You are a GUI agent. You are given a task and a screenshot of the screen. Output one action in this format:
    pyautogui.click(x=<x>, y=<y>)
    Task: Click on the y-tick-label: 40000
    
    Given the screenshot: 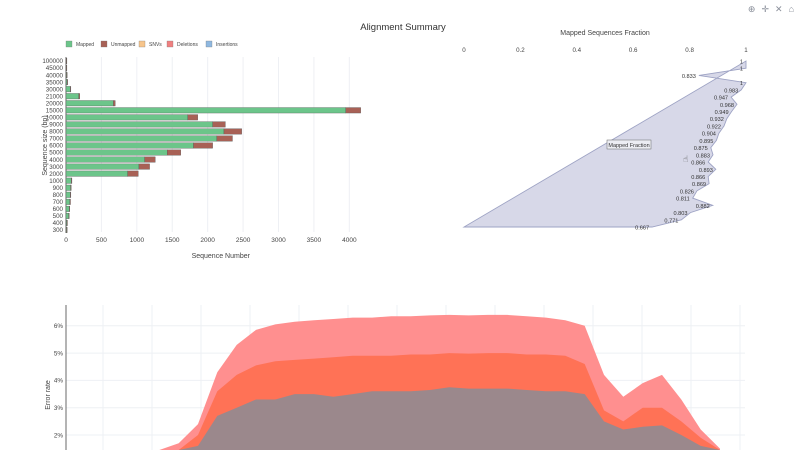 What is the action you would take?
    pyautogui.click(x=55, y=75)
    